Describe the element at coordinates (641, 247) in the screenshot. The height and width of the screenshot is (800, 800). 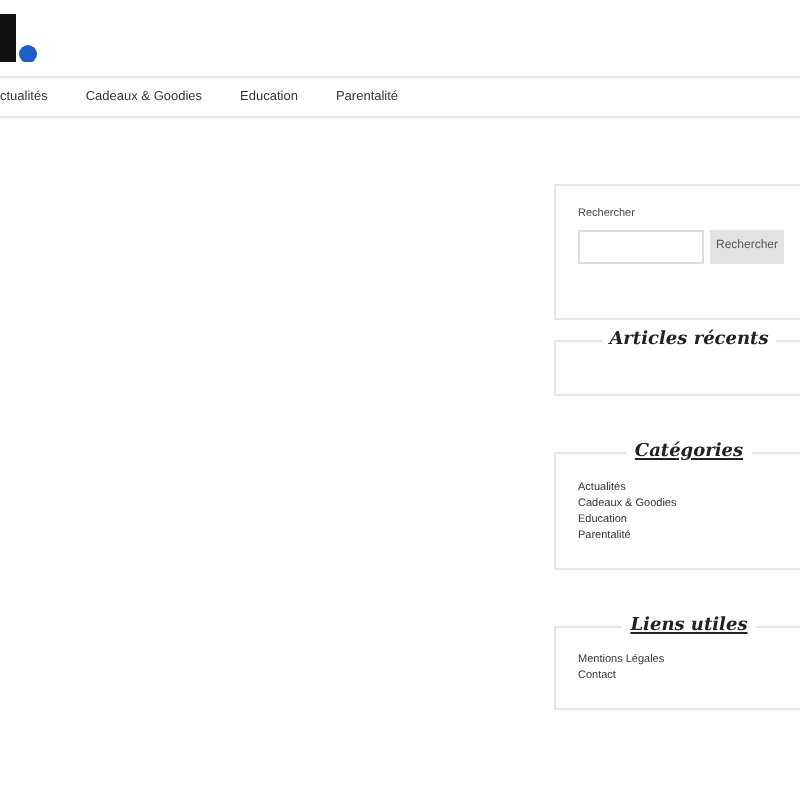
I see `search-field` at that location.